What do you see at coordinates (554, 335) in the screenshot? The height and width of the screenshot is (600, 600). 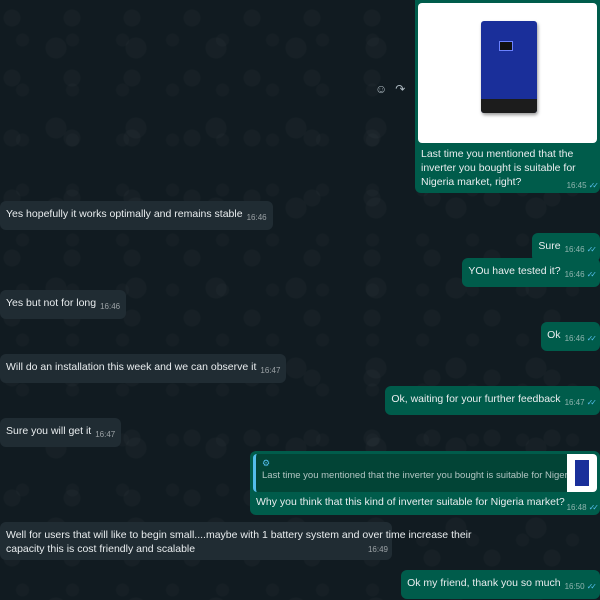 I see `message-text: Ok` at bounding box center [554, 335].